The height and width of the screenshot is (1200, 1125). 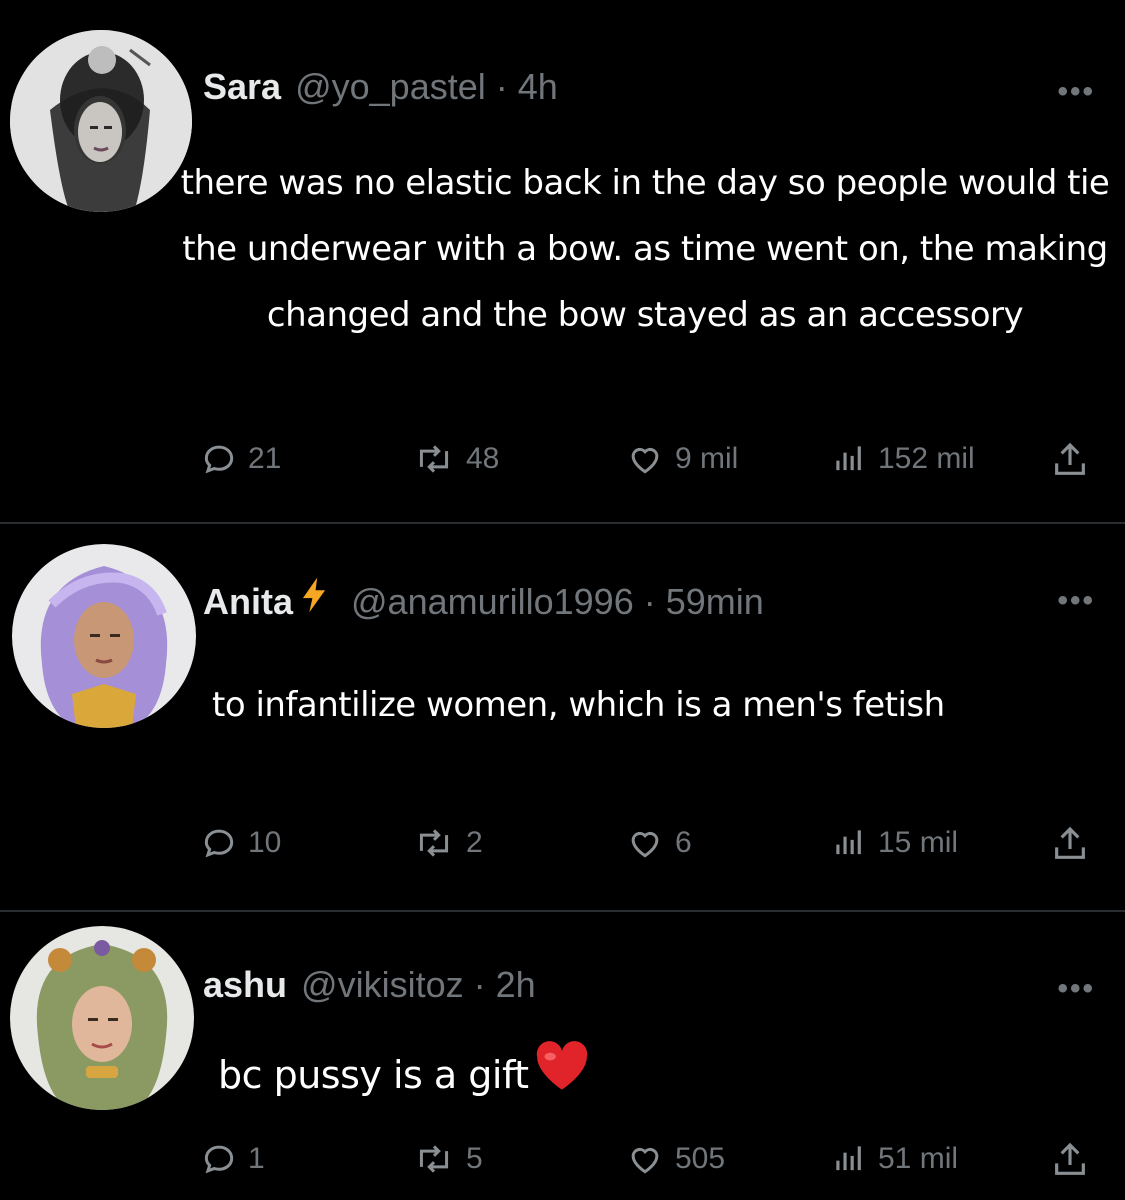 I want to click on post-text-row: bc pussy is a gift, so click(x=658, y=1074).